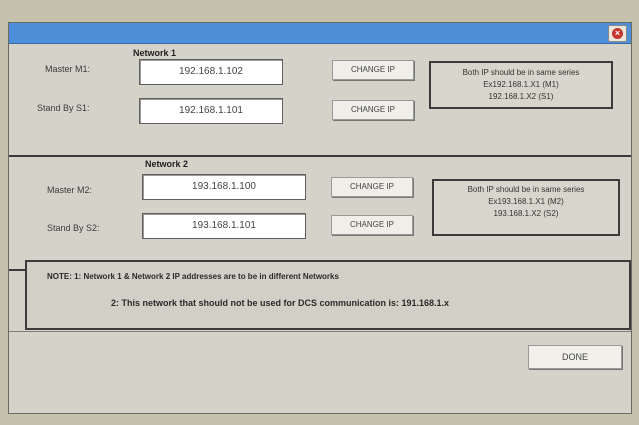  What do you see at coordinates (373, 110) in the screenshot?
I see `network1-standby-change-ip-button: CHANGE IP` at bounding box center [373, 110].